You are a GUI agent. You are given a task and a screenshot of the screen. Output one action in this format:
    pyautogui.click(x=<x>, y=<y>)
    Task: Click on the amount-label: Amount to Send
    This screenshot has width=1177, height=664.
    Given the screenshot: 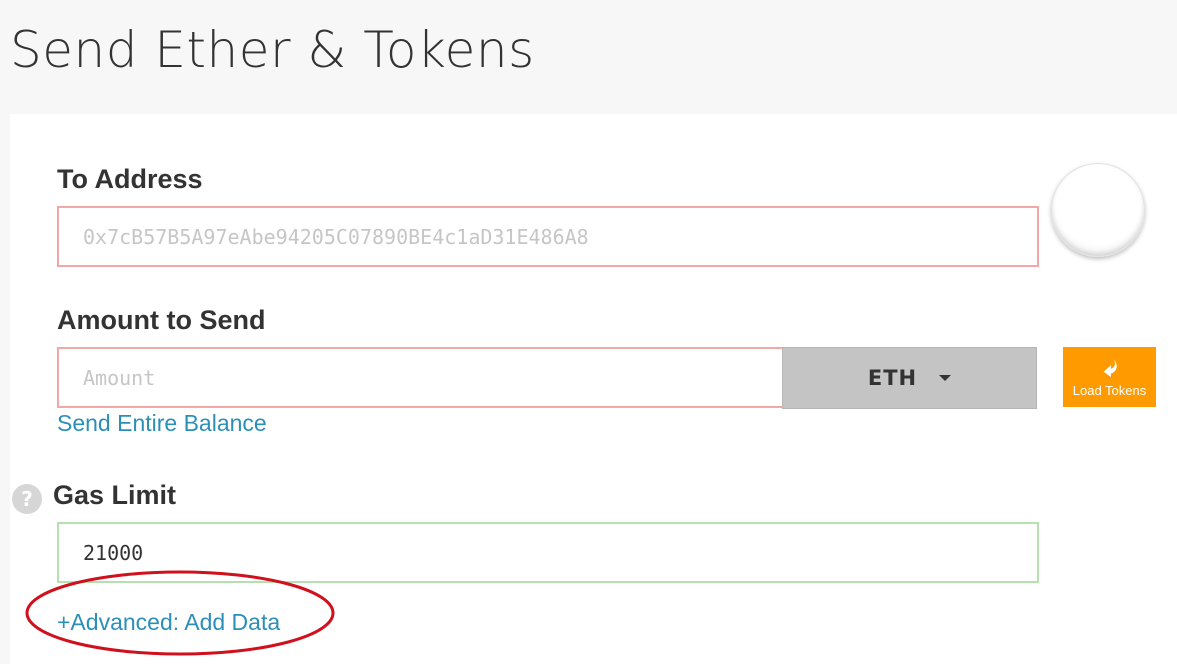 What is the action you would take?
    pyautogui.click(x=161, y=320)
    